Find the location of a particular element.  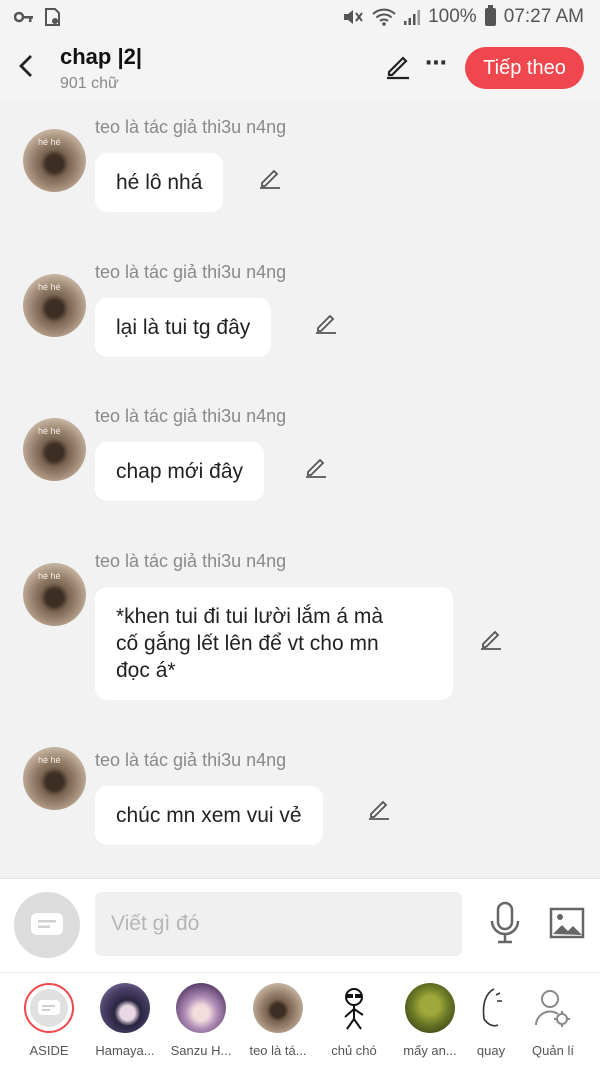

message-text: chap mới đây is located at coordinates (179, 471).